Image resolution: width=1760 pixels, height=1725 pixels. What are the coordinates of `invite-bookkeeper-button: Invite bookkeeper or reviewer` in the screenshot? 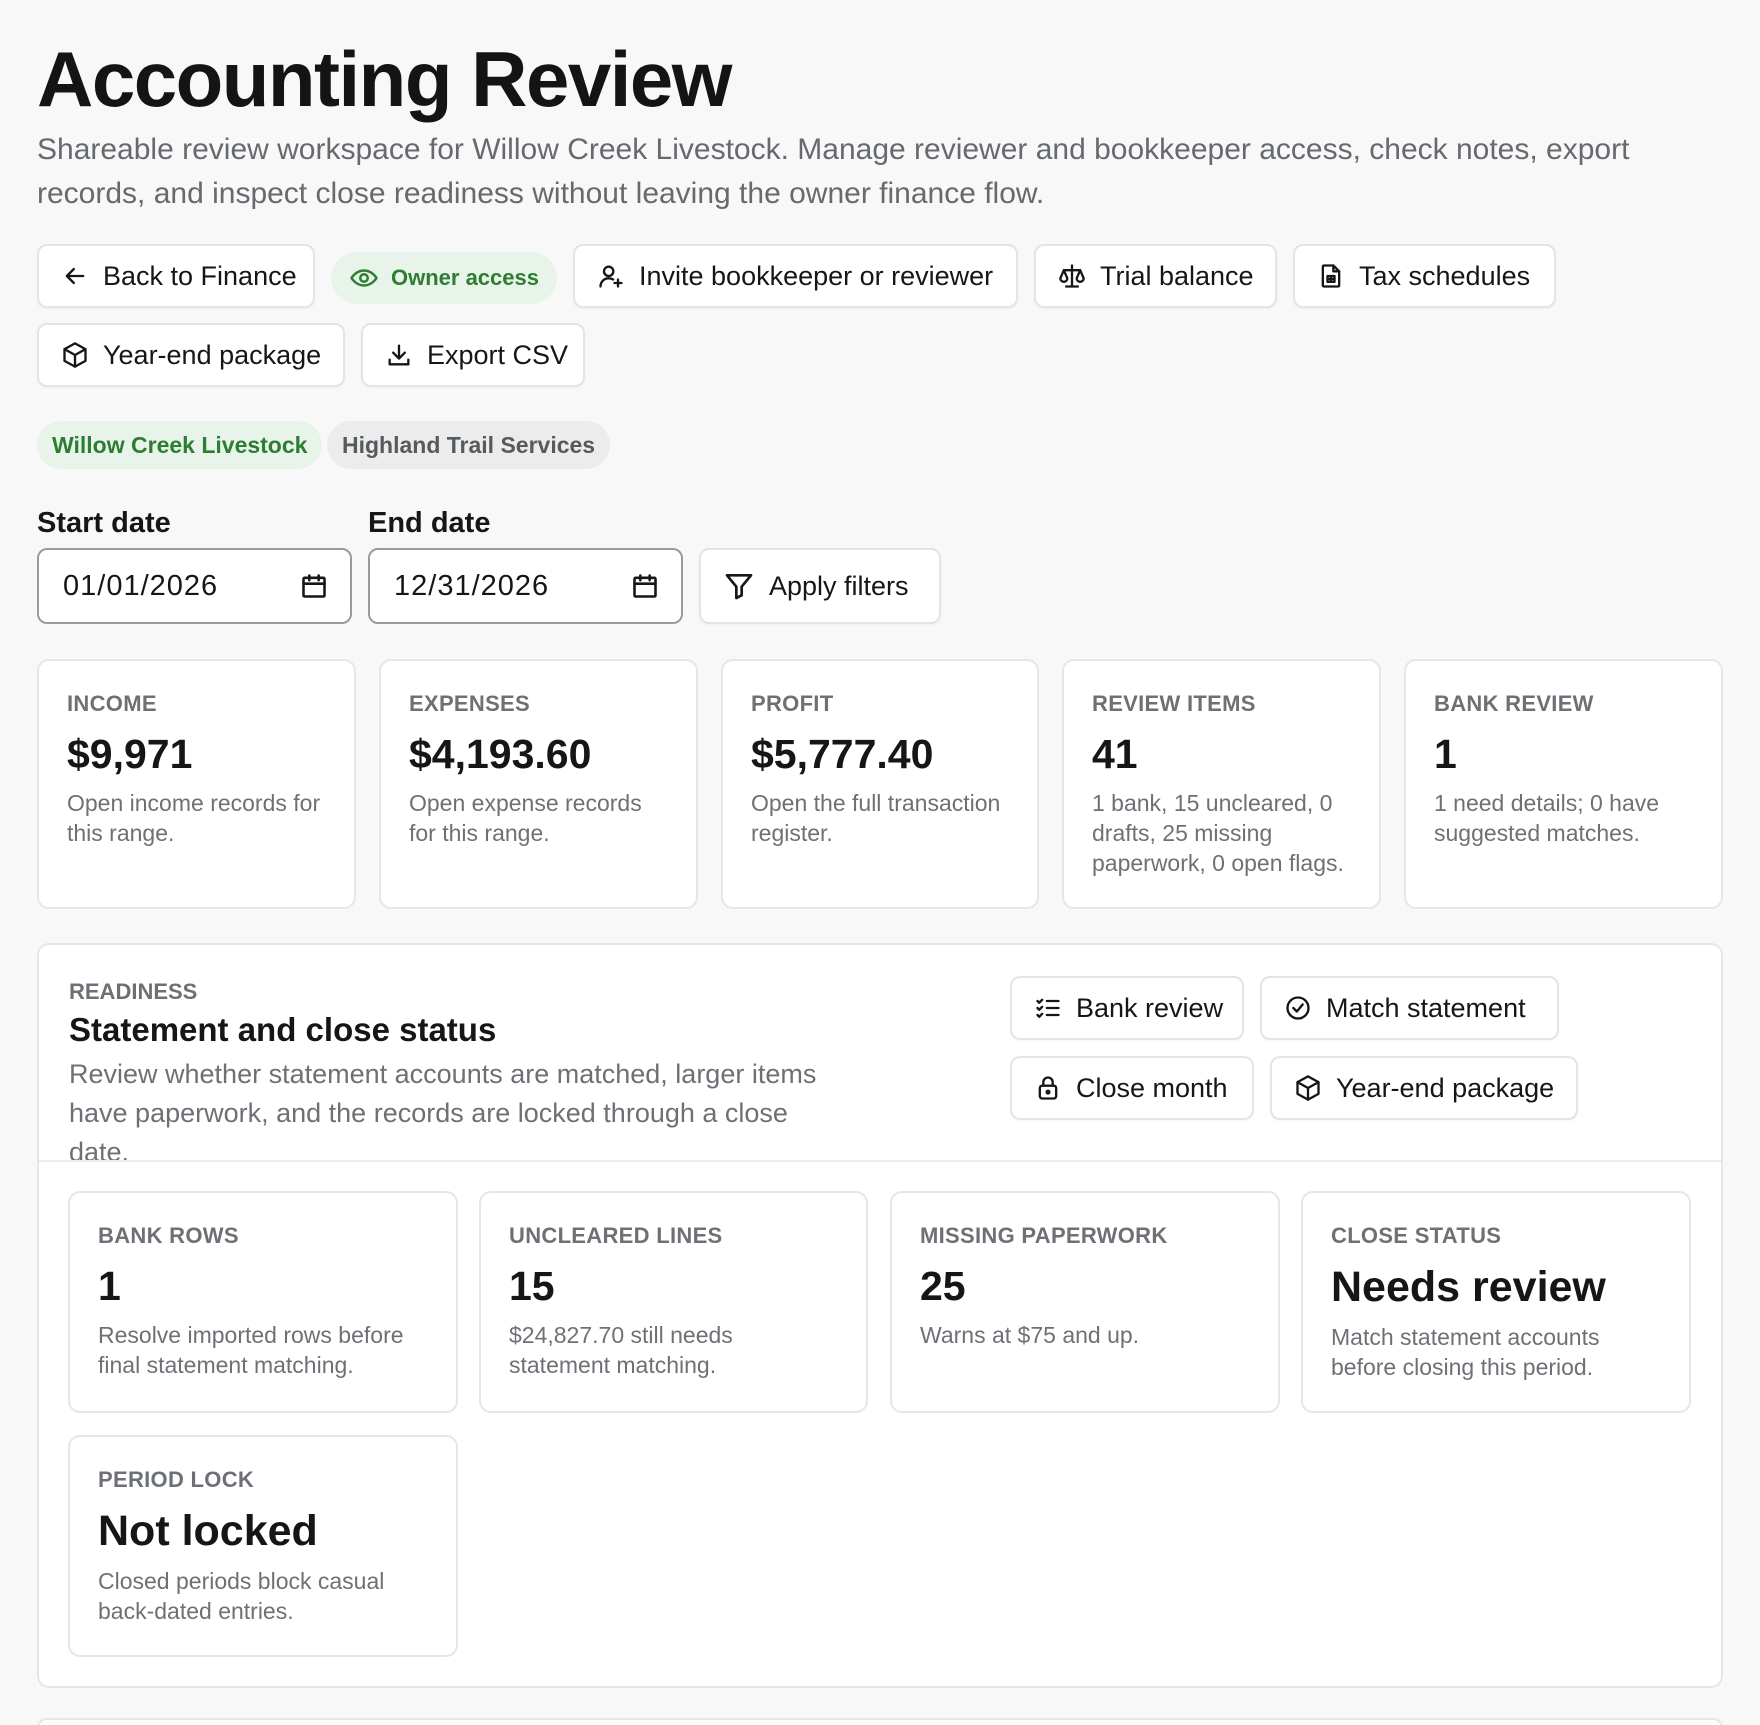 It's located at (795, 276).